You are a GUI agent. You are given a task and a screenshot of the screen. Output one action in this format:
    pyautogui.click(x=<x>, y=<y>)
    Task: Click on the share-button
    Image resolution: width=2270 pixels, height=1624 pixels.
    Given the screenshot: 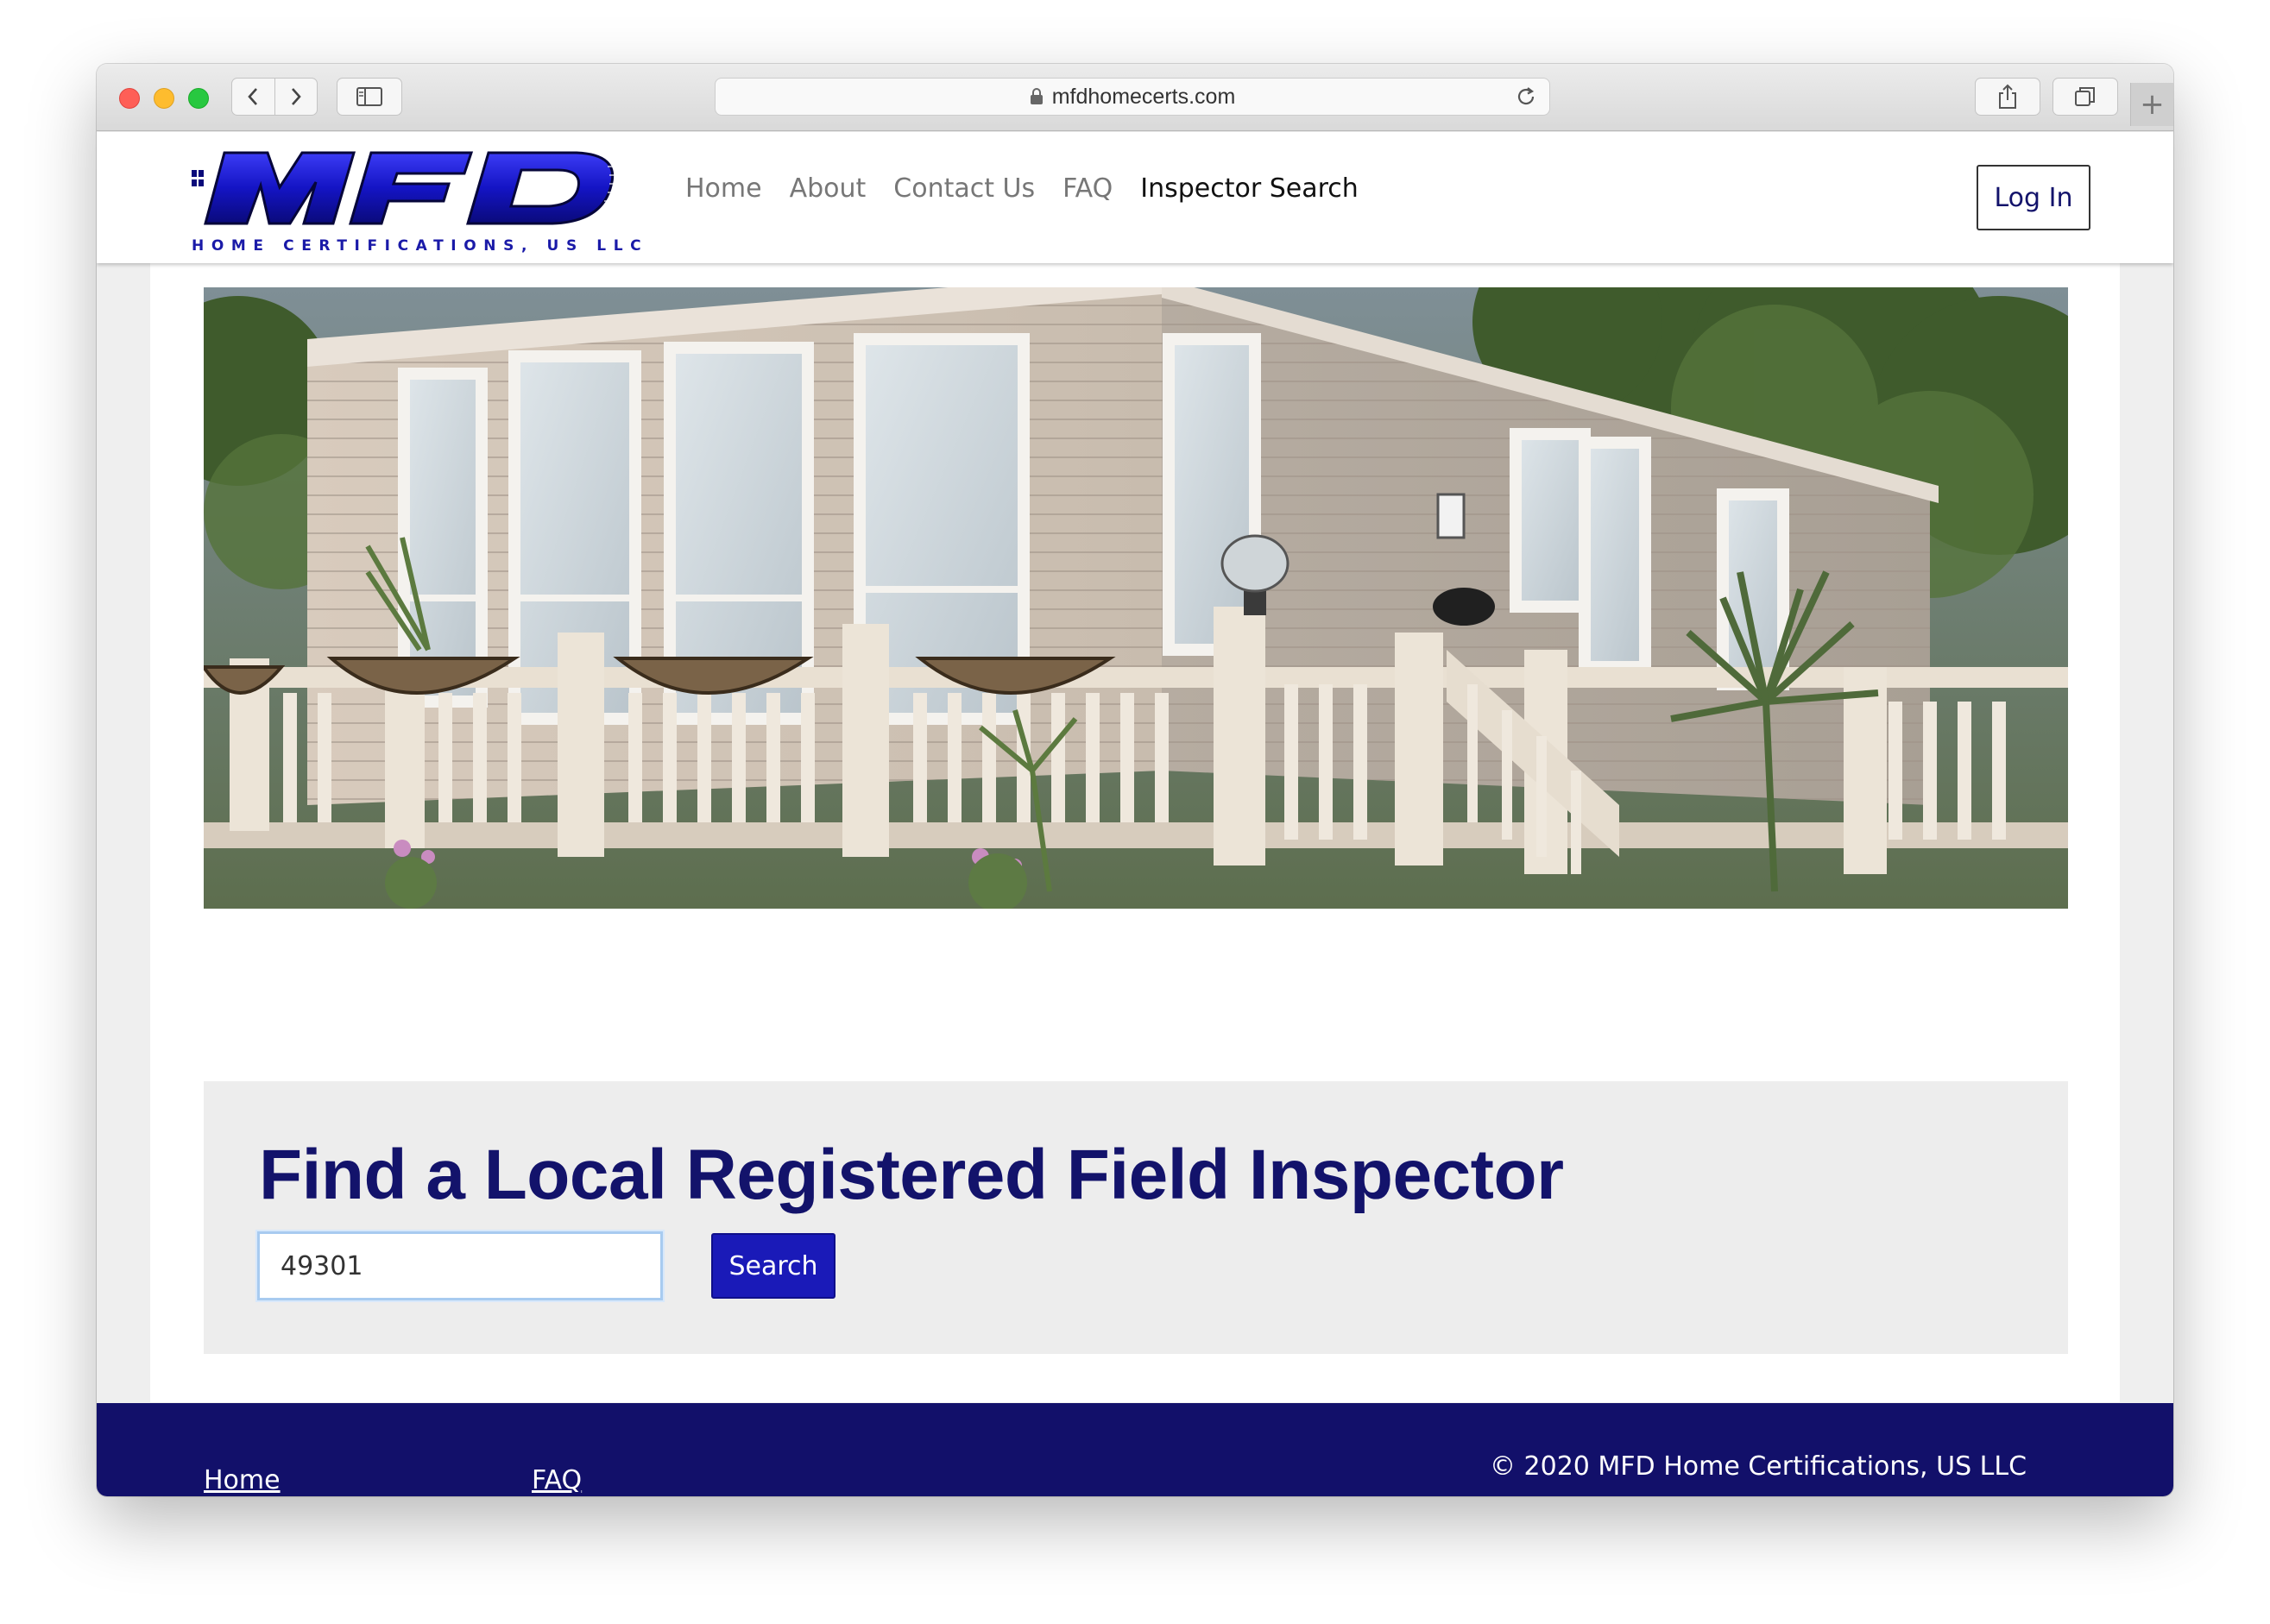 What is the action you would take?
    pyautogui.click(x=2007, y=97)
    